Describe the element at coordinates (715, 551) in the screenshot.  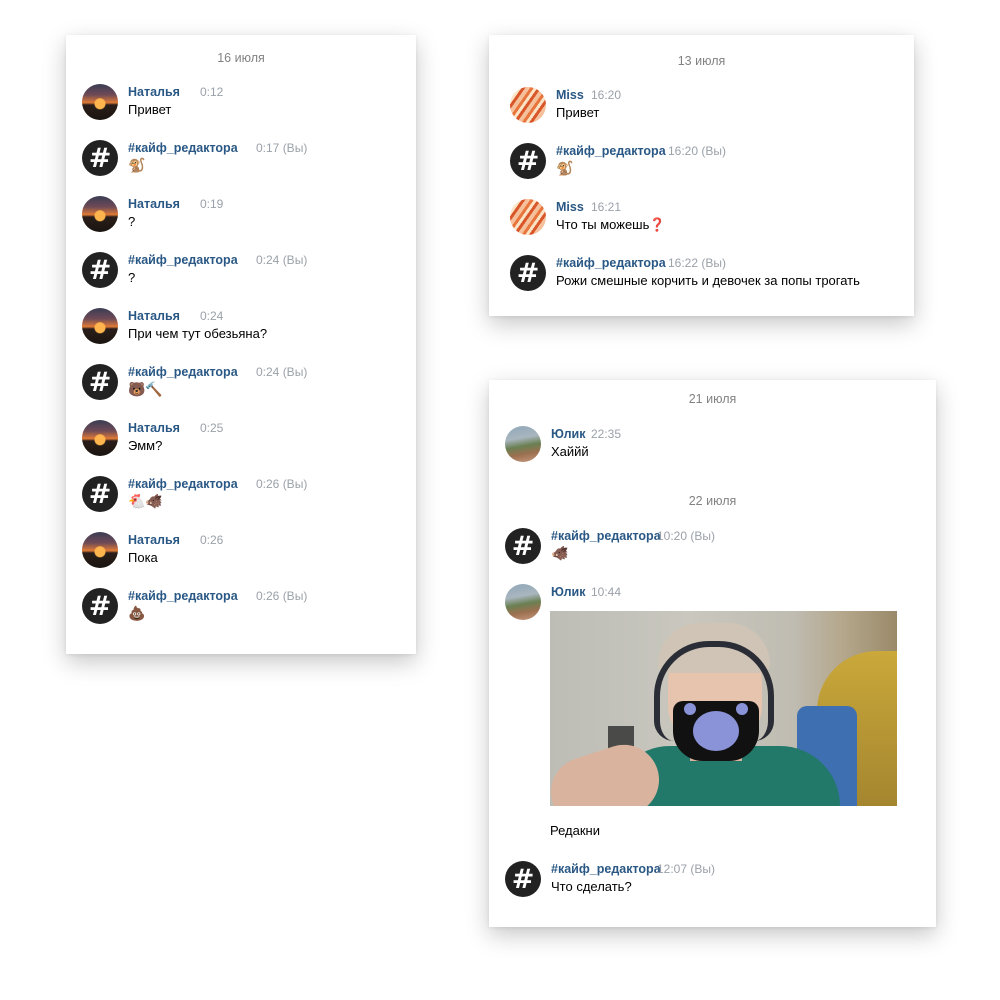
I see `message: # #кайф_редактора 10:20 (Вы) 🐗` at that location.